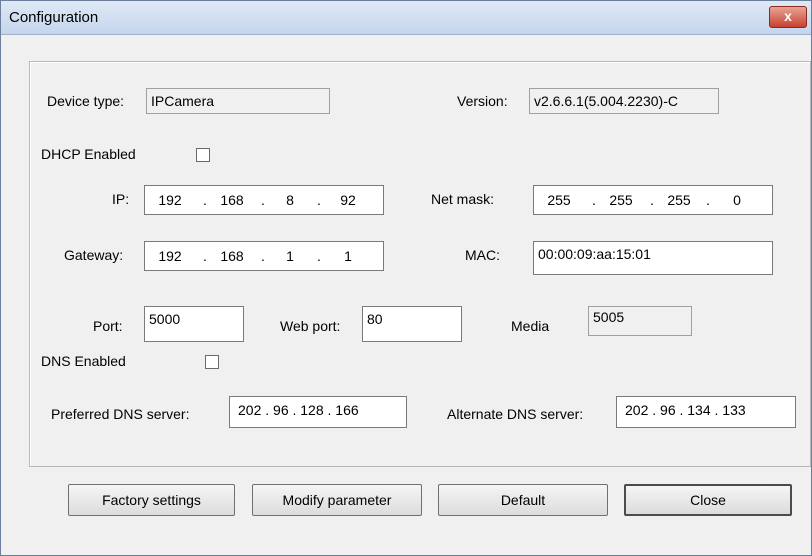 The width and height of the screenshot is (812, 556). Describe the element at coordinates (515, 414) in the screenshot. I see `alternate-dns-label: Alternate DNS server:` at that location.